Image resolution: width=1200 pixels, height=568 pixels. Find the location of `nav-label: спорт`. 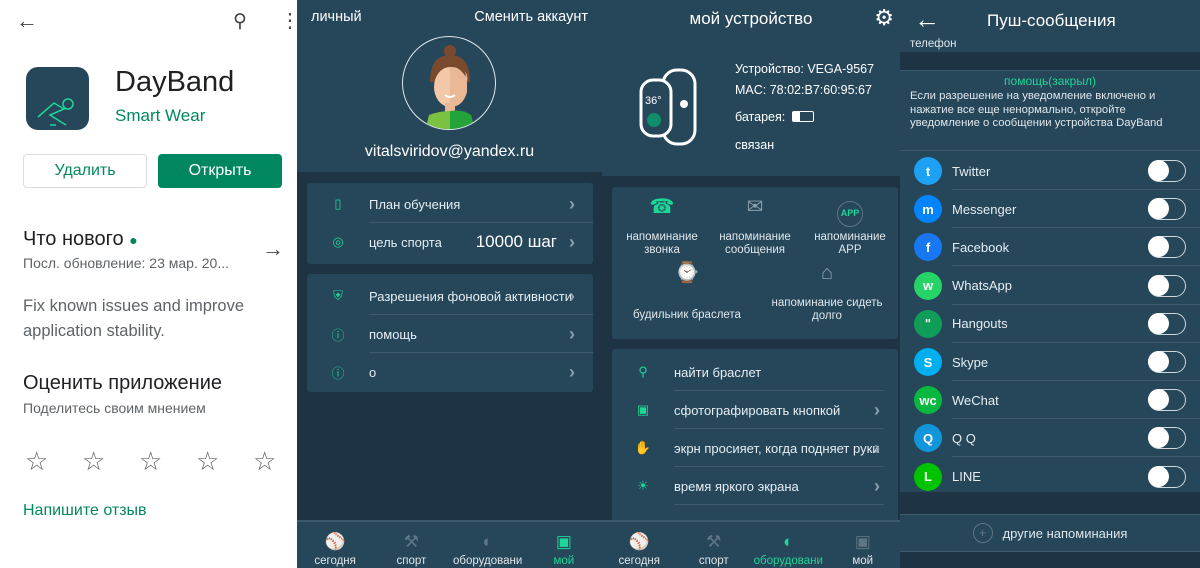

nav-label: спорт is located at coordinates (713, 561).